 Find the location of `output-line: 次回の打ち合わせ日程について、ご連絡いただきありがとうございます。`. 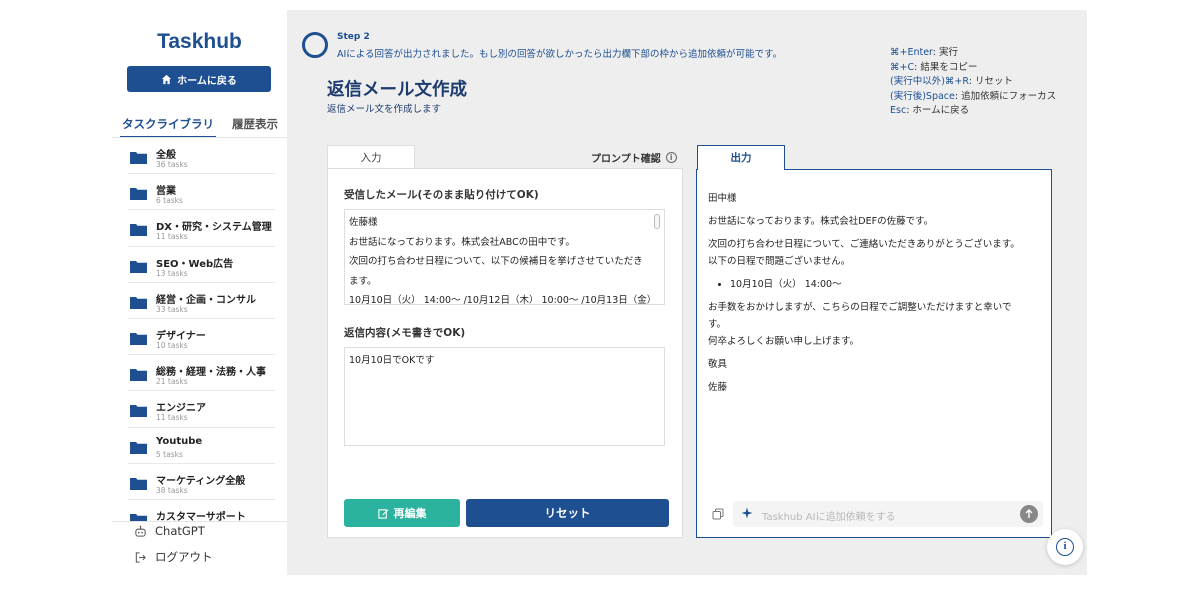

output-line: 次回の打ち合わせ日程について、ご連絡いただきありがとうございます。 is located at coordinates (864, 244).